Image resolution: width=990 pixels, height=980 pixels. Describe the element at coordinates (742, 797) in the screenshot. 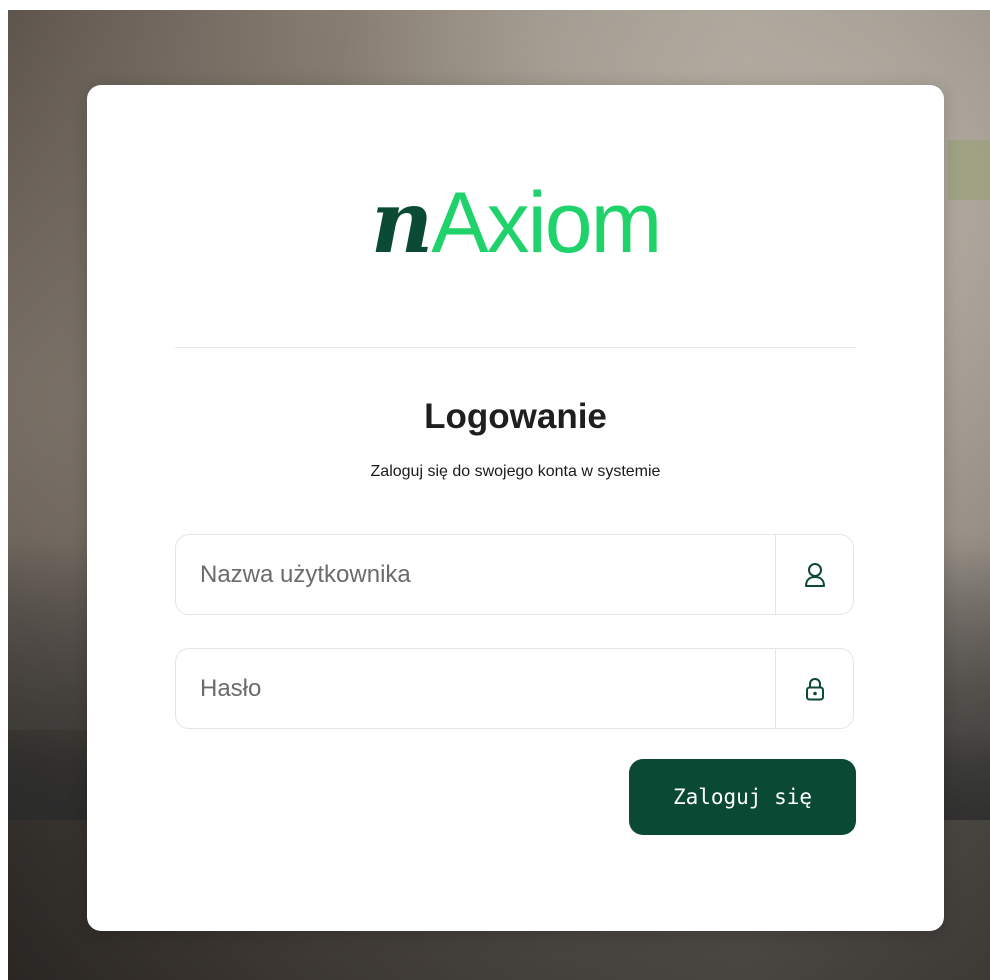

I see `login-button: Zaloguj się` at that location.